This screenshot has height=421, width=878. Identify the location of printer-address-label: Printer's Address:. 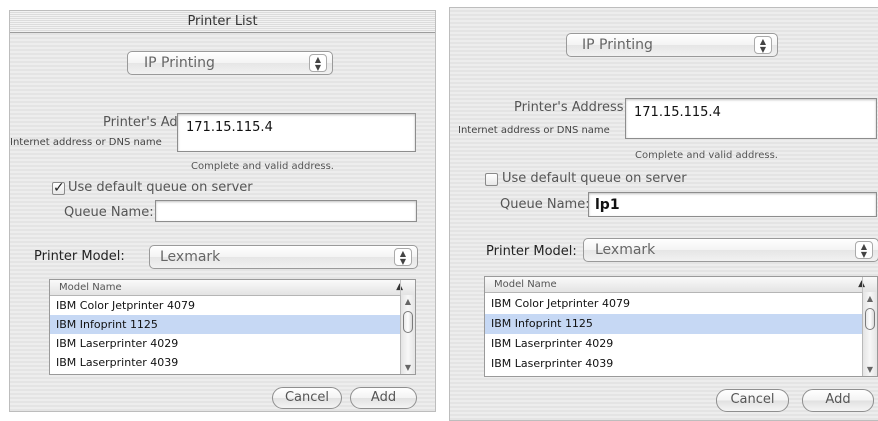
(571, 107).